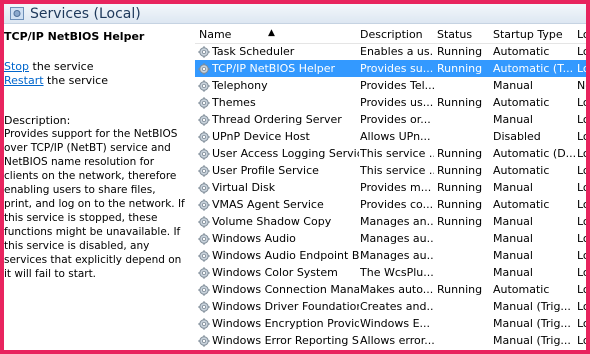 This screenshot has width=590, height=354. What do you see at coordinates (274, 68) in the screenshot?
I see `service-name-cell: TCP/IP NetBIOS Helper` at bounding box center [274, 68].